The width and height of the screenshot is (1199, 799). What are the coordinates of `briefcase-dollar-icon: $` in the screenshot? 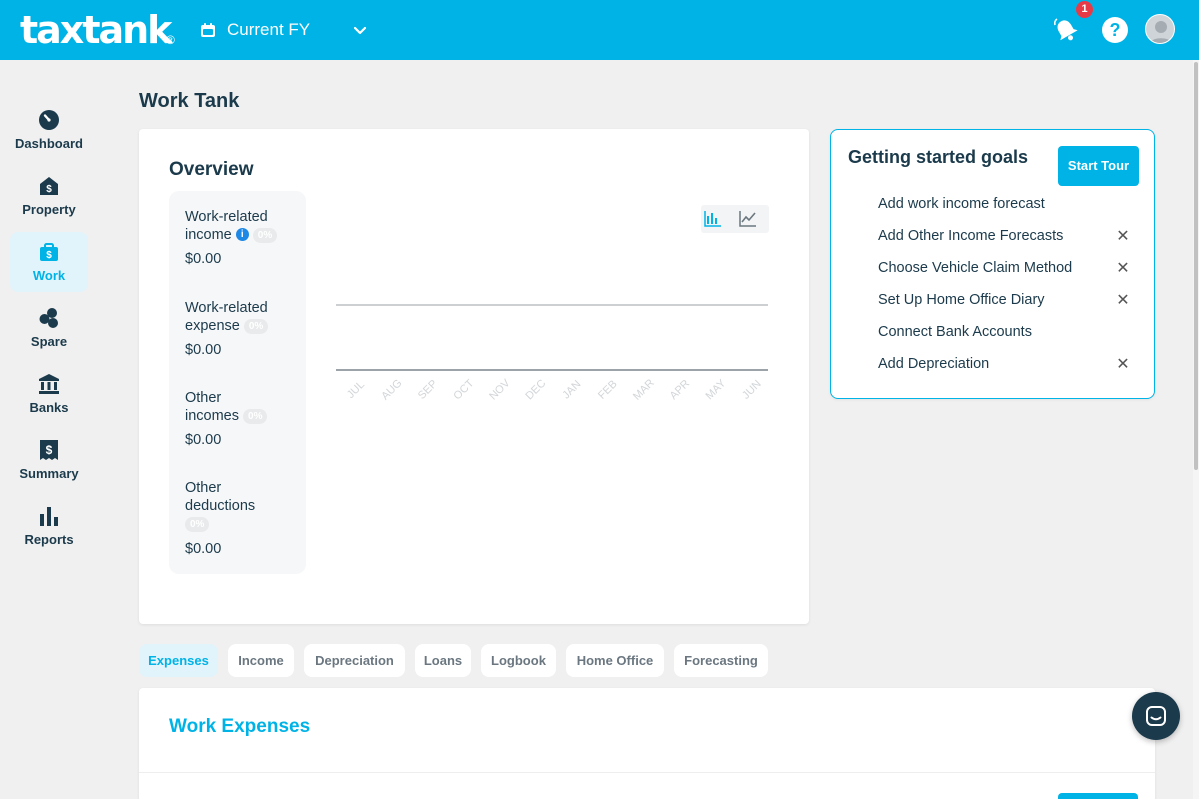 It's located at (49, 252).